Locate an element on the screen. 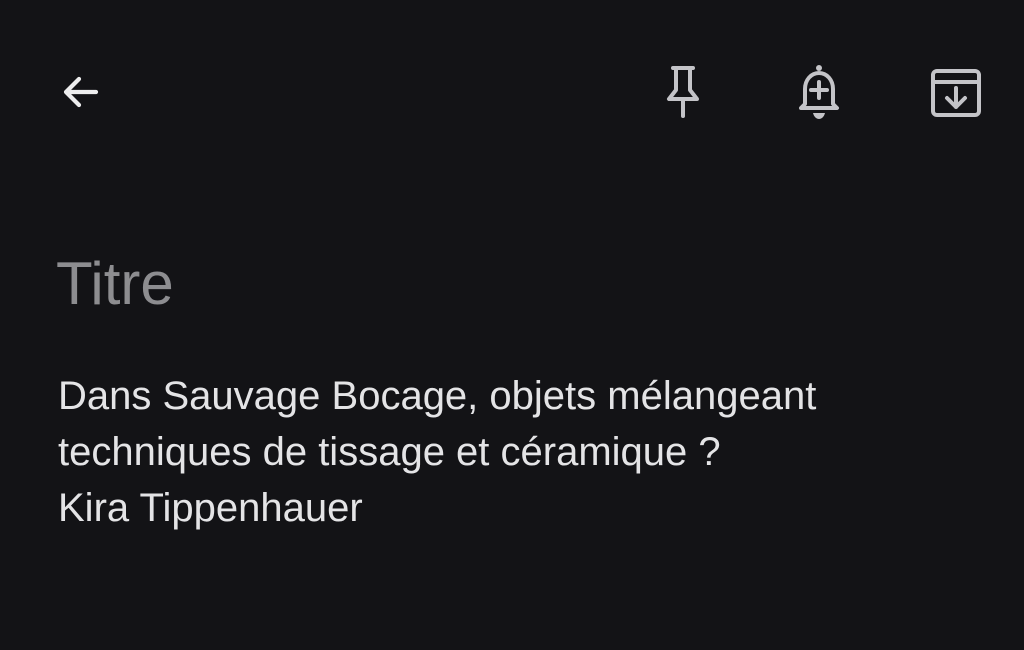 The width and height of the screenshot is (1024, 650). note-body-line: techniques de tissage et céramique ? is located at coordinates (389, 452).